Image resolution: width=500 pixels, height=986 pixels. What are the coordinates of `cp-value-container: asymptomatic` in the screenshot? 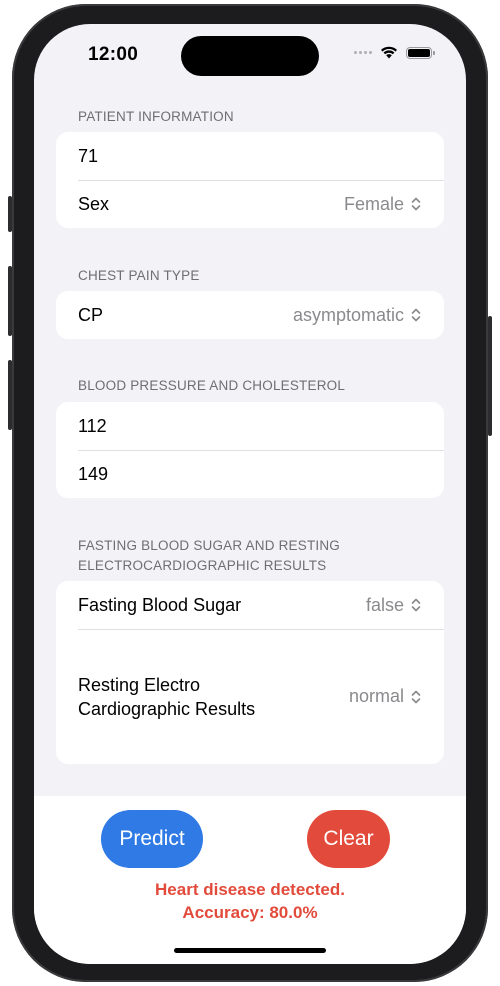 It's located at (357, 315).